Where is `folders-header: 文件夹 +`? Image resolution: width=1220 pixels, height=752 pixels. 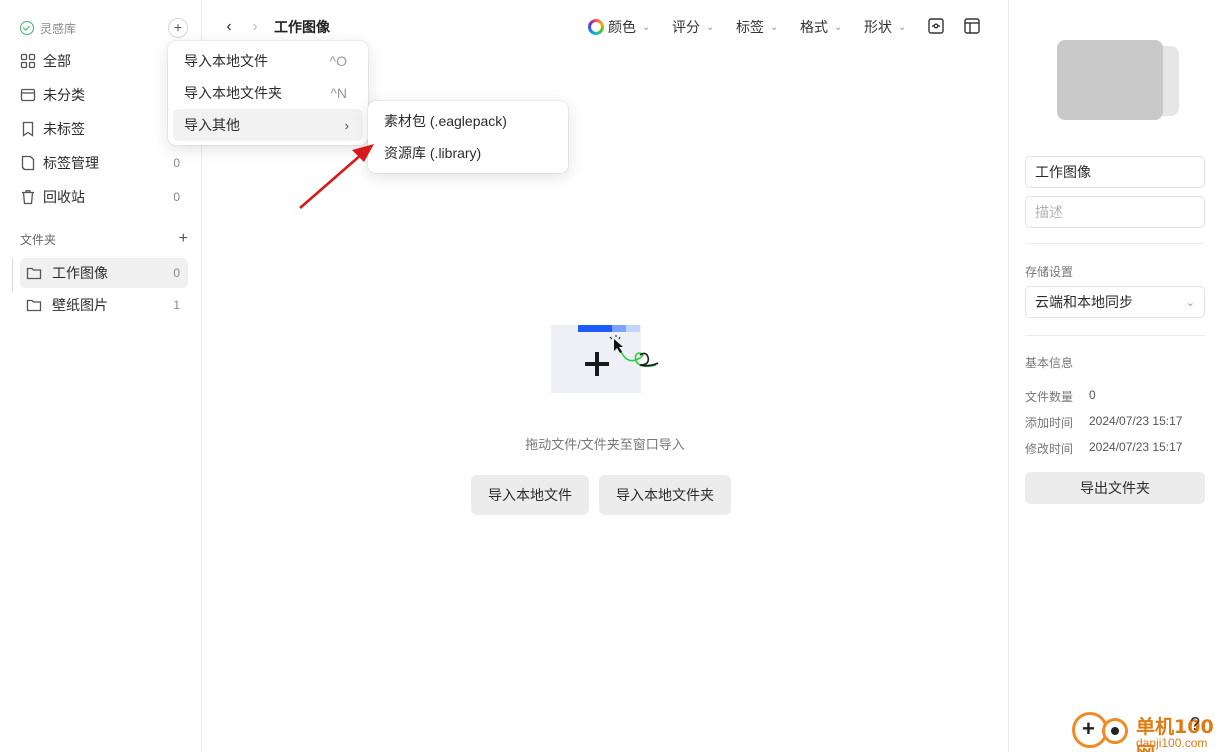 folders-header: 文件夹 + is located at coordinates (104, 239).